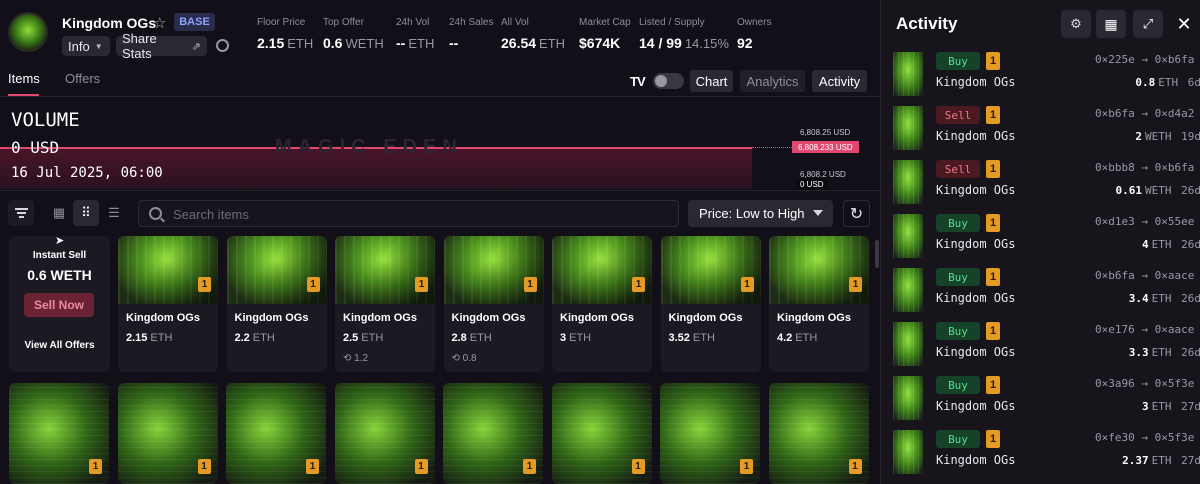  I want to click on stat-4: All Vol 26.54 ETH, so click(533, 34).